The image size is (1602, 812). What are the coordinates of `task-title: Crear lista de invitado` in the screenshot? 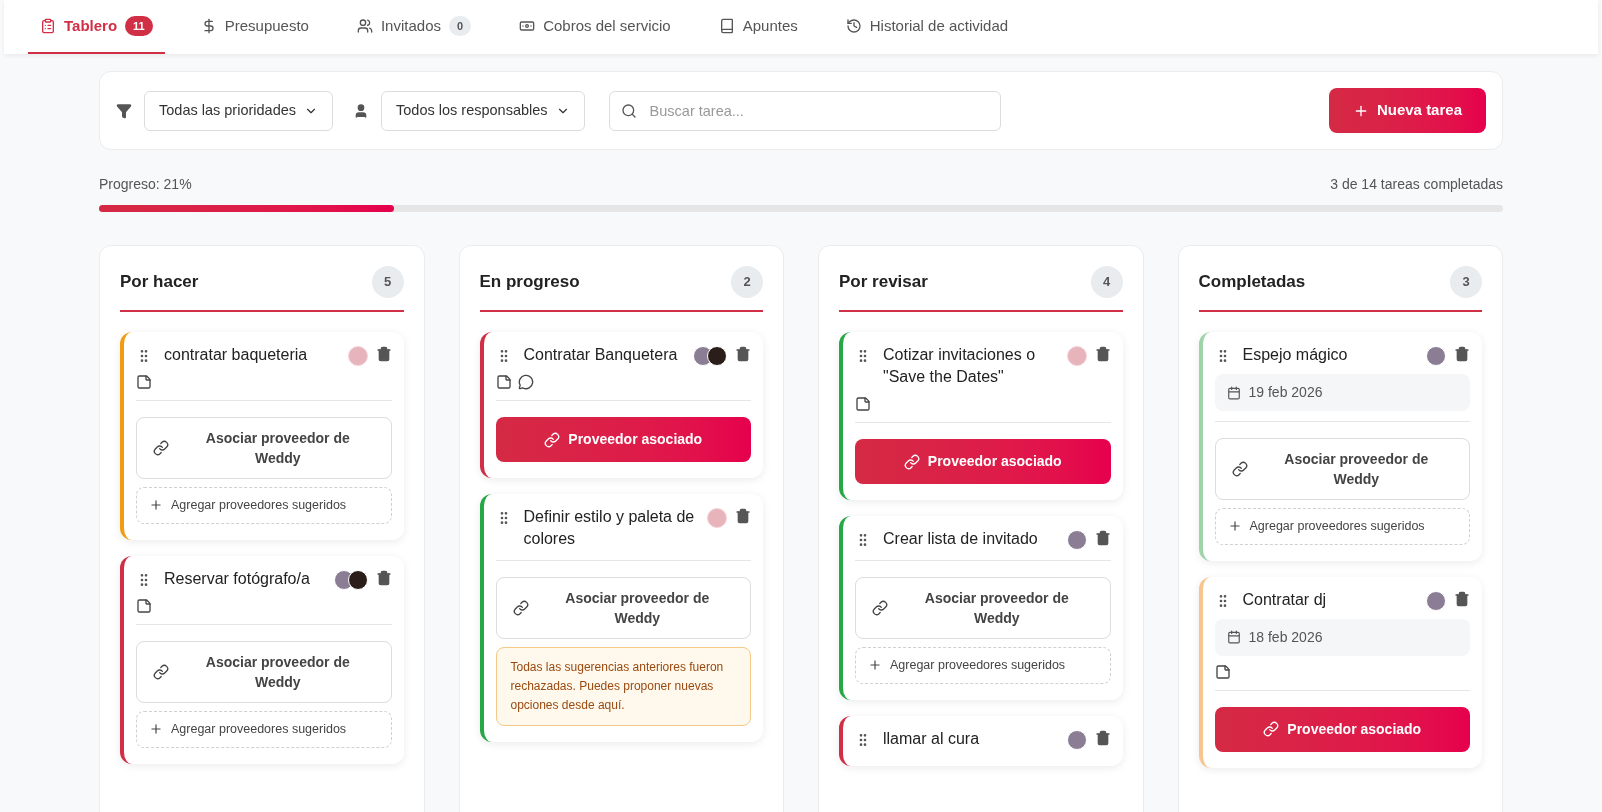 It's located at (960, 539).